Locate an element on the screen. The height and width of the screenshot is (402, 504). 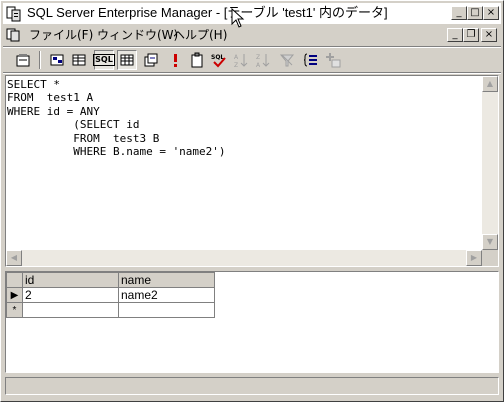
sort-ascending-button: A Z is located at coordinates (241, 60).